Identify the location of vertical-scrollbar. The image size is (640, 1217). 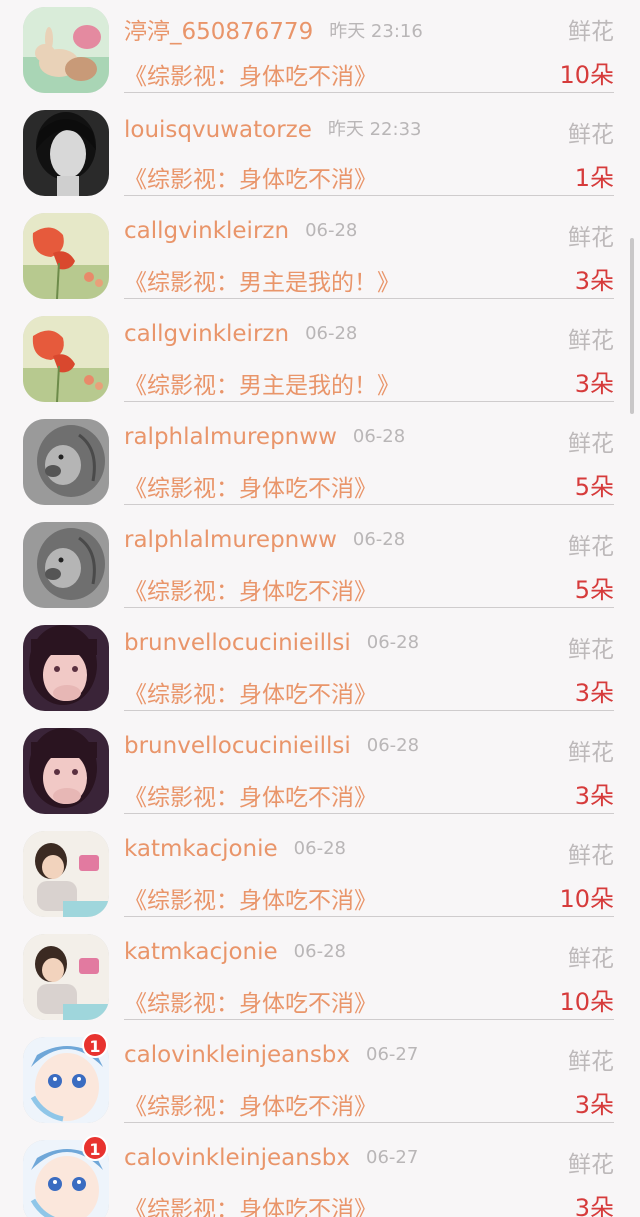
(632, 326).